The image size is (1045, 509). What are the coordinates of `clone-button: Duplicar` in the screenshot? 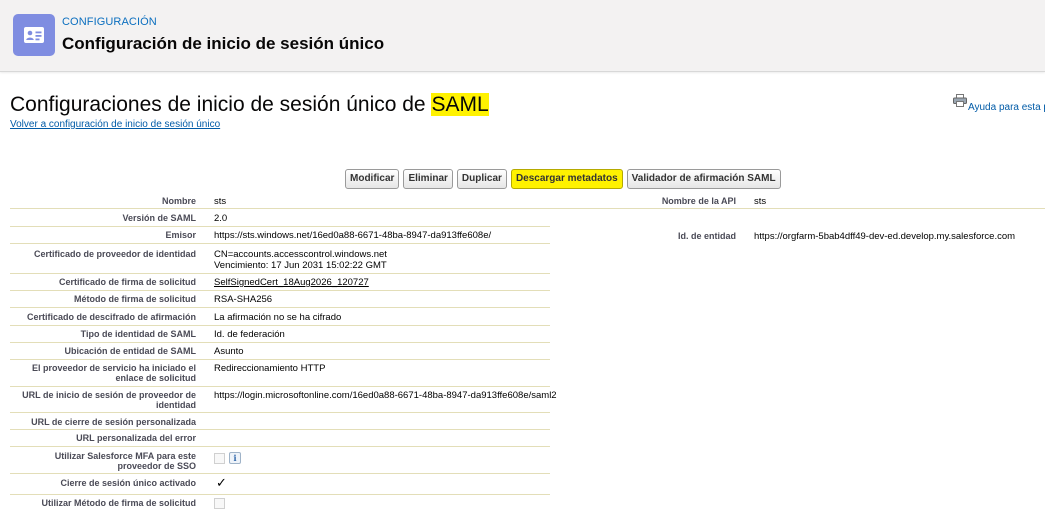 It's located at (481, 179).